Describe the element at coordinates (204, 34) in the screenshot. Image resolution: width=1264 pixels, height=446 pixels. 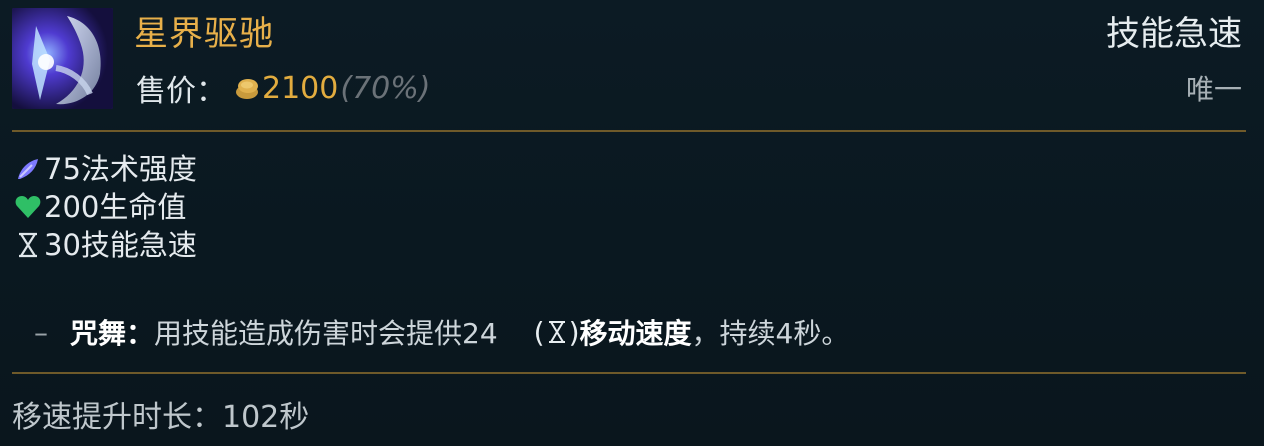
I see `item-name: 星界驱驰` at that location.